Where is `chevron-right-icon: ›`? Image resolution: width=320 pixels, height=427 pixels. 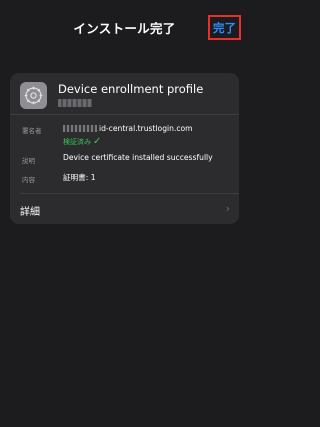
chevron-right-icon: › is located at coordinates (227, 208).